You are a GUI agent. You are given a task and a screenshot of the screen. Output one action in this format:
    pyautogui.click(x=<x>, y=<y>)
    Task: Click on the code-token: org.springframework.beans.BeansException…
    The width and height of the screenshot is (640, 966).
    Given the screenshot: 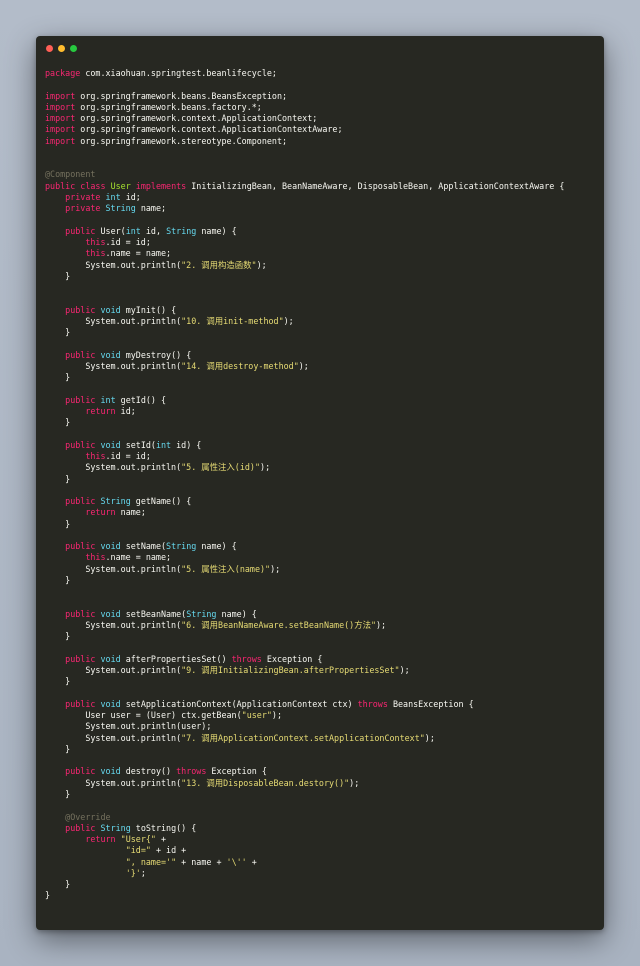 What is the action you would take?
    pyautogui.click(x=181, y=95)
    